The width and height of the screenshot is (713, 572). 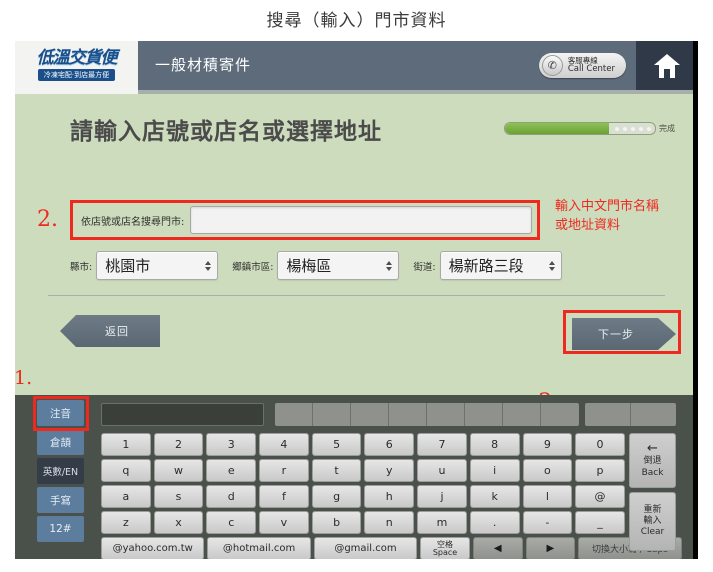 What do you see at coordinates (547, 470) in the screenshot?
I see `key-o: o` at bounding box center [547, 470].